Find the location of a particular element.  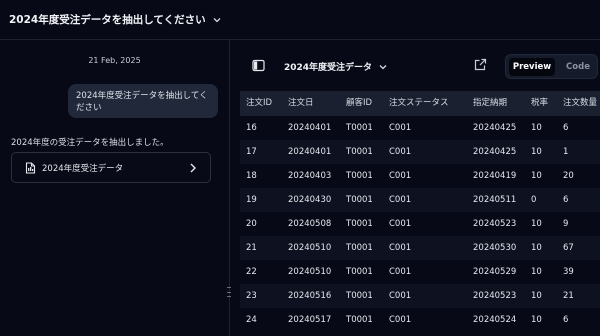

column-header: 注文ステータス is located at coordinates (419, 103).